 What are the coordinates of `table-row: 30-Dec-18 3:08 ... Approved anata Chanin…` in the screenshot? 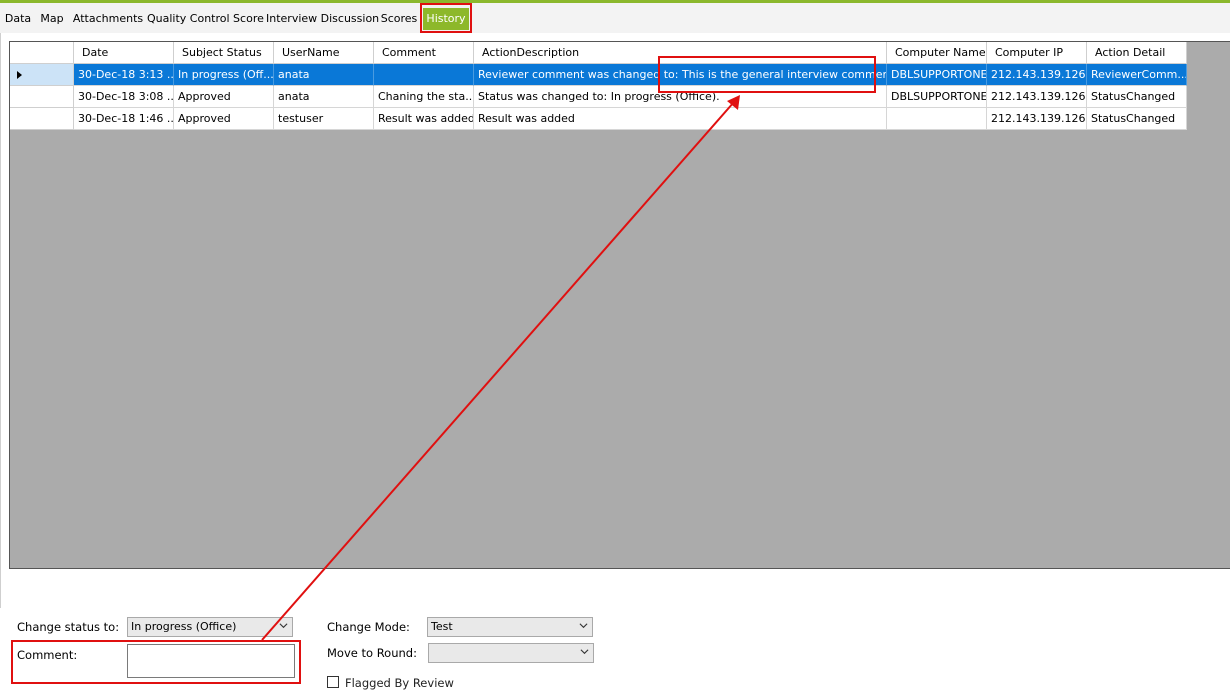 It's located at (630, 97).